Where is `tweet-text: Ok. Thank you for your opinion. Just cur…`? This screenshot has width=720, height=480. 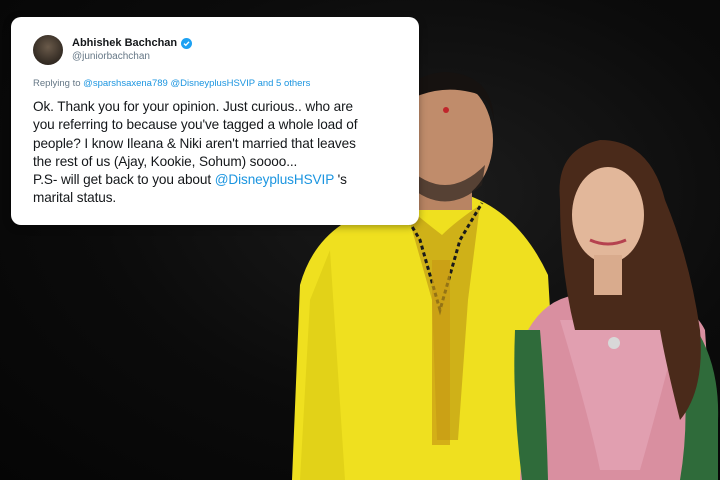
tweet-text: Ok. Thank you for your opinion. Just cur… is located at coordinates (217, 153).